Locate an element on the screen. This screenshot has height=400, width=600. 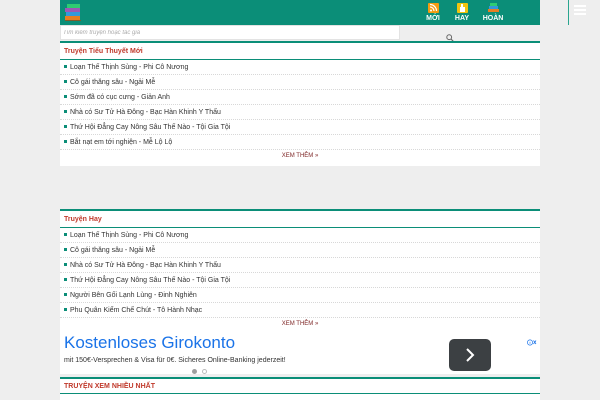
list-item: Người Bên Gối Lạnh Lùng - Đinh Nghiên is located at coordinates (300, 295).